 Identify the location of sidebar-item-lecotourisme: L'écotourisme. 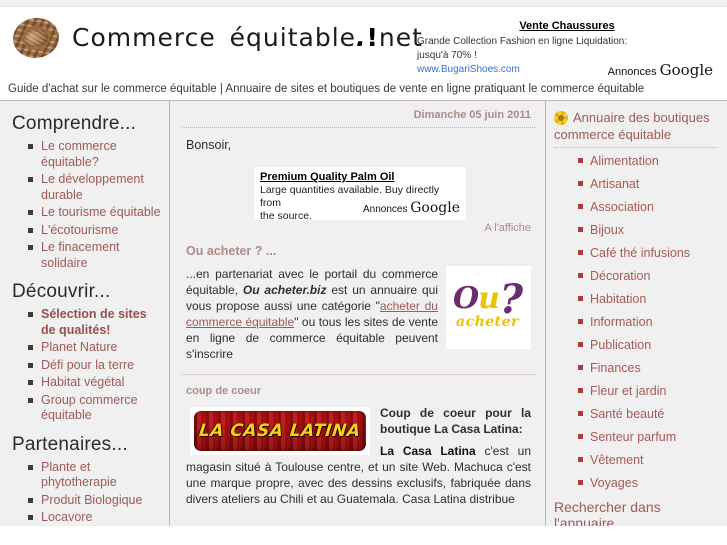
(95, 231).